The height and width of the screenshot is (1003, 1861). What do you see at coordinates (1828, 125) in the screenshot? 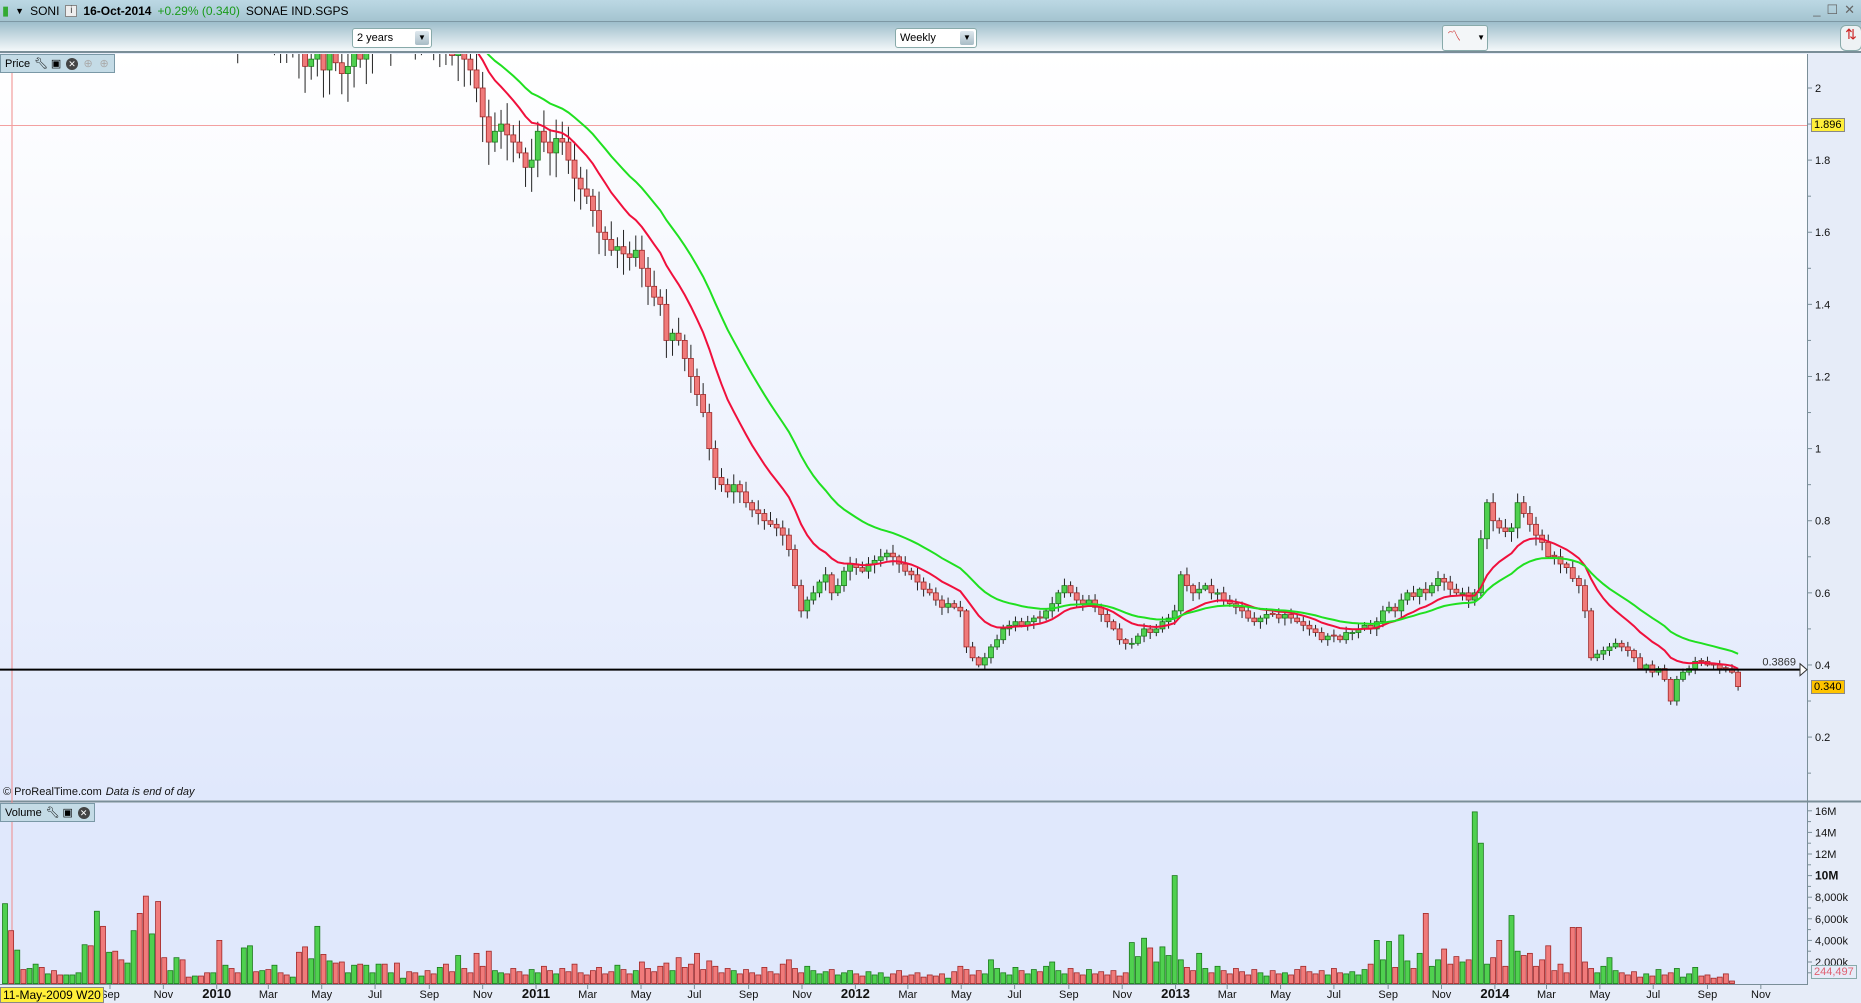
I see `cursor-price-label: 1.896` at bounding box center [1828, 125].